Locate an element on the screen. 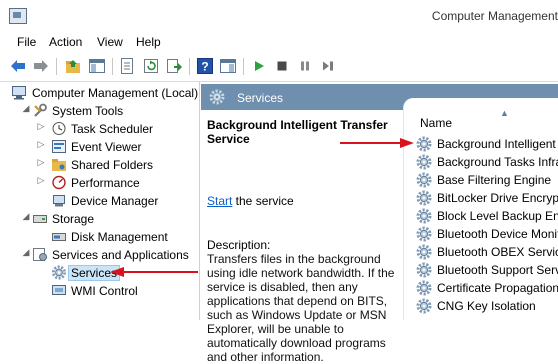  computer-management-icon is located at coordinates (18, 16).